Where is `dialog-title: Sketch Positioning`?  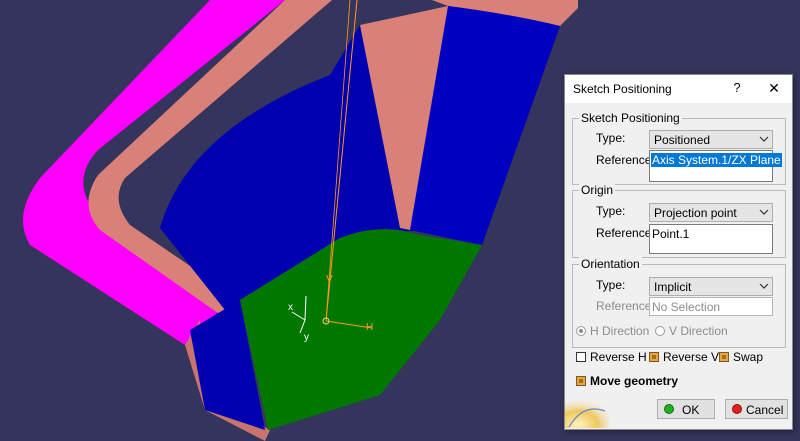
dialog-title: Sketch Positioning is located at coordinates (622, 89).